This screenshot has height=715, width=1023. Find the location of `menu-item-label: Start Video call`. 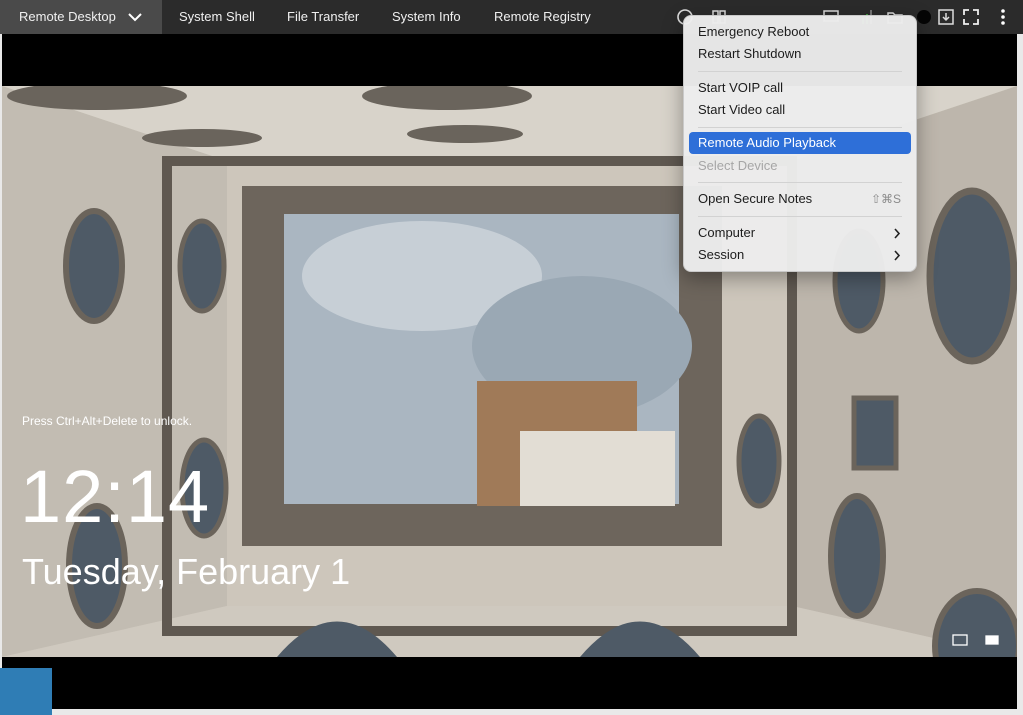

menu-item-label: Start Video call is located at coordinates (742, 109).